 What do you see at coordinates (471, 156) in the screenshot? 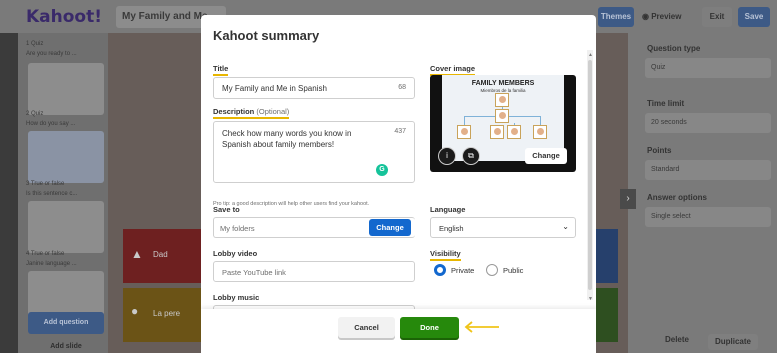
I see `image-search-icon: ⧉` at bounding box center [471, 156].